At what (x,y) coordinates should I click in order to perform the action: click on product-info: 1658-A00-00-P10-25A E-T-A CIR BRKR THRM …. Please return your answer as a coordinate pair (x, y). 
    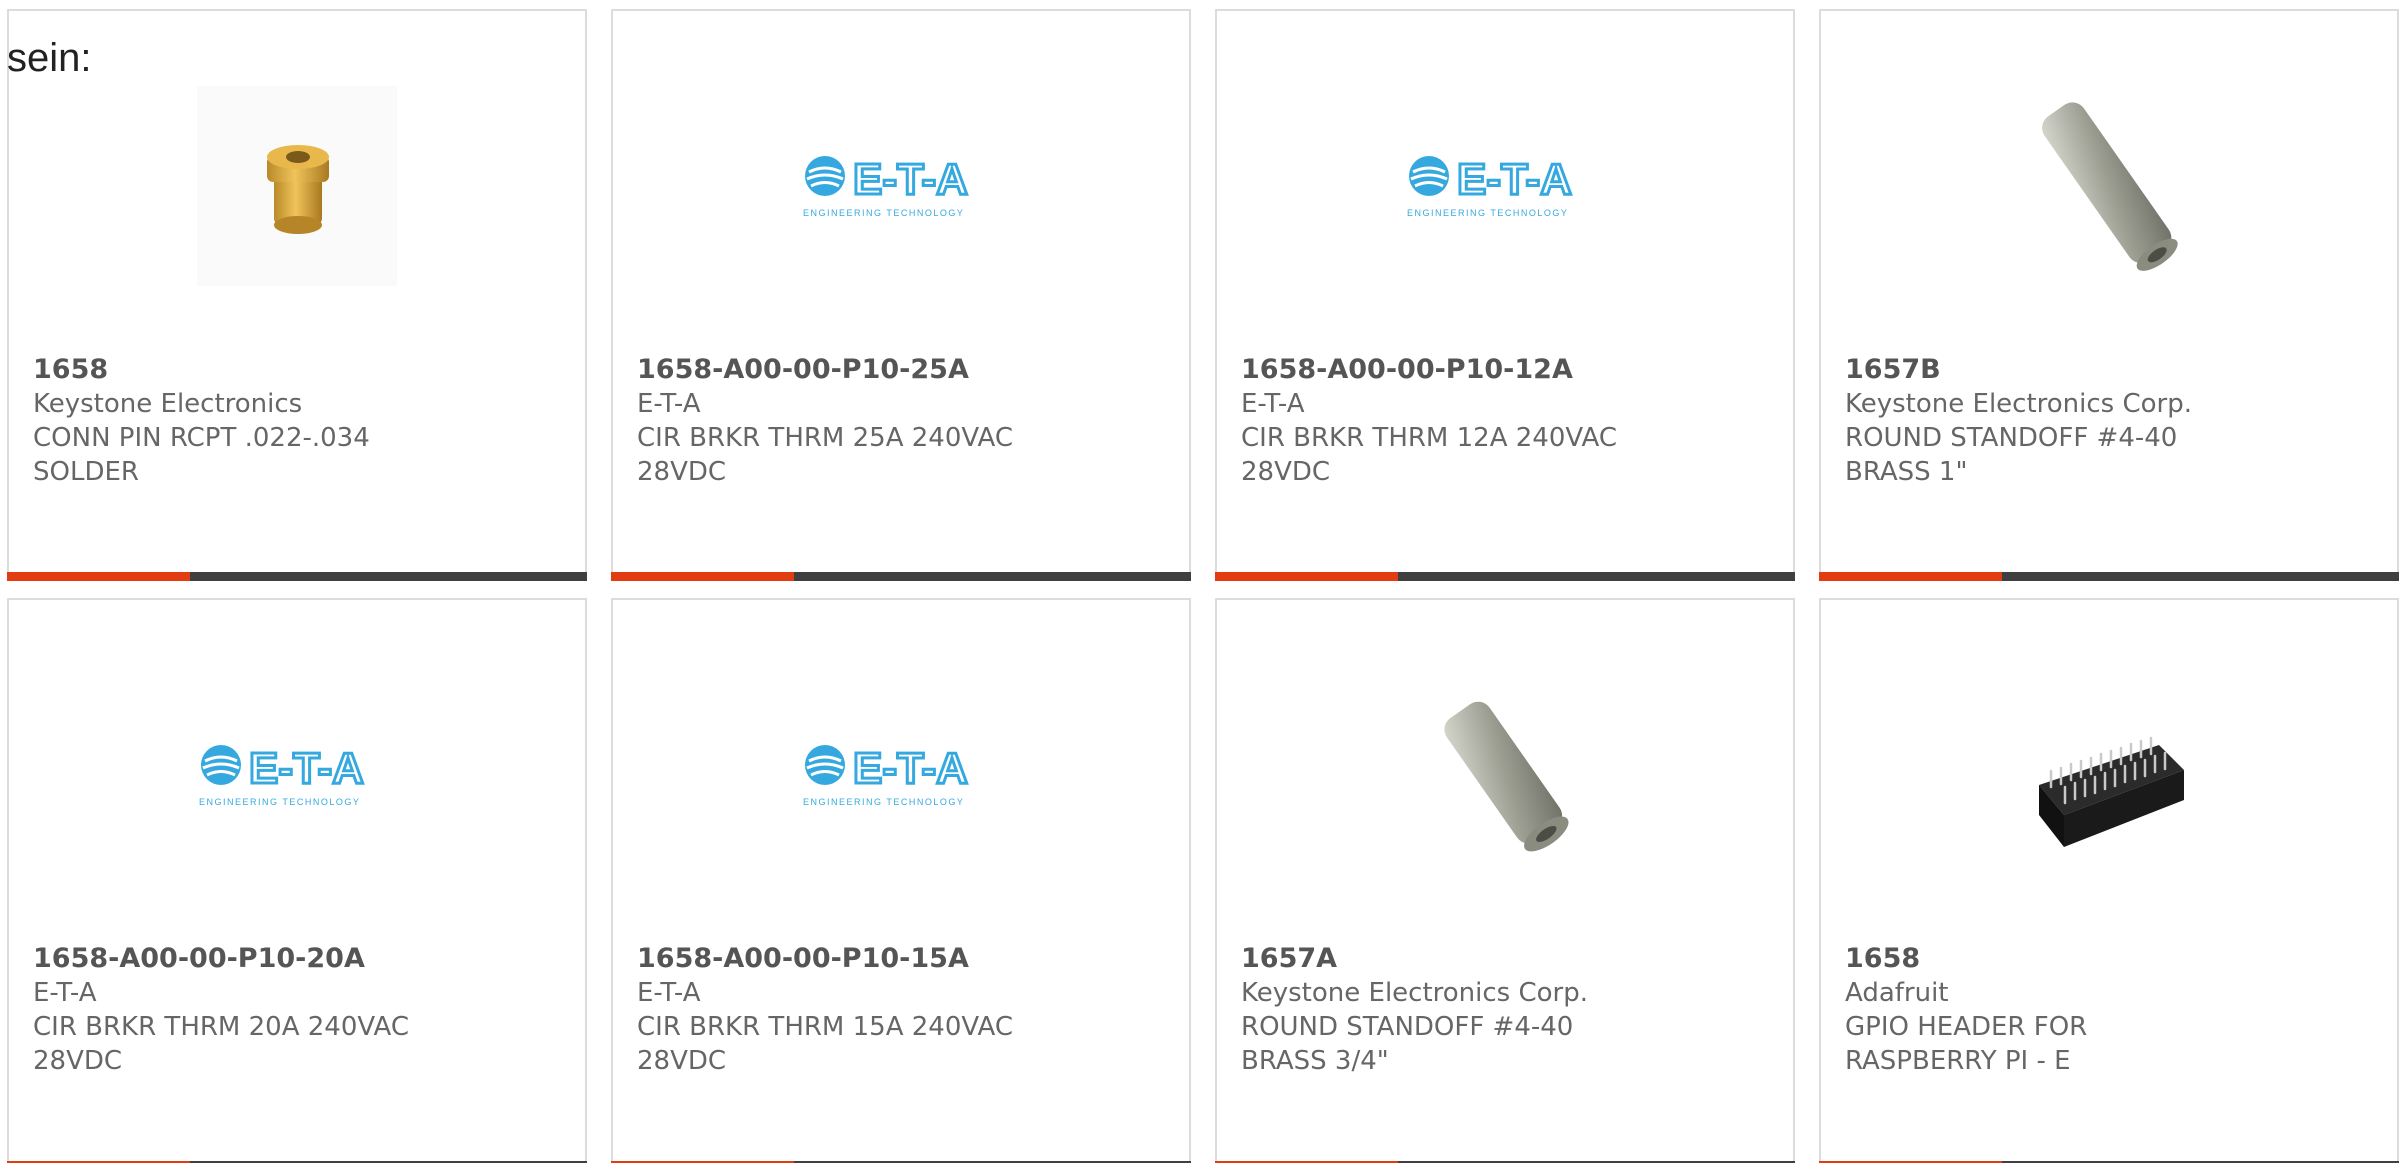
    Looking at the image, I should click on (901, 421).